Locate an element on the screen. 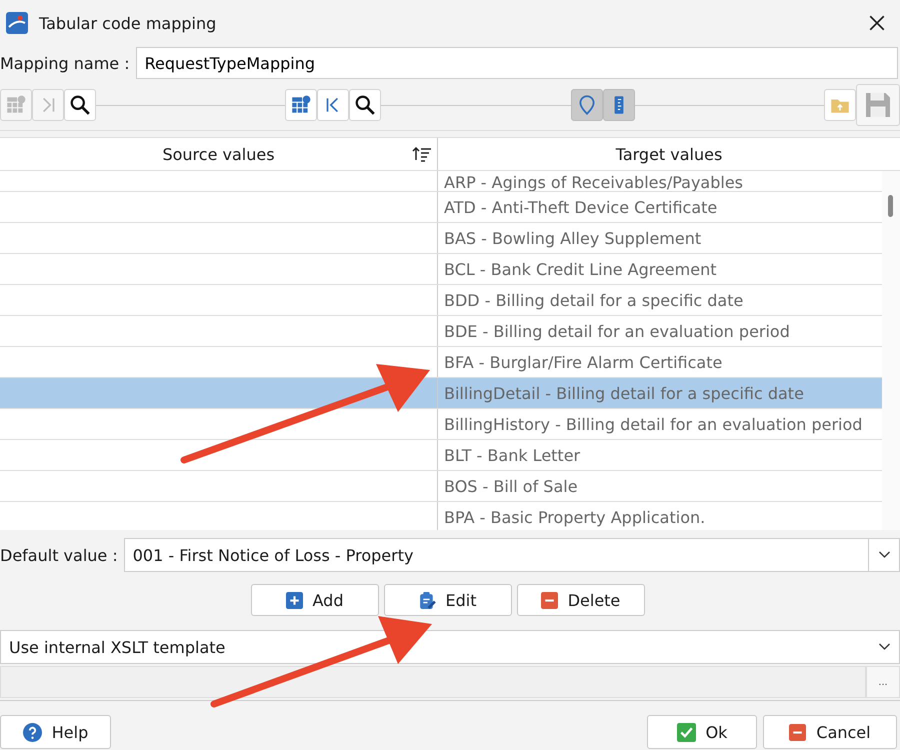 The image size is (900, 750). template-dropdown: Use internal XSLT template is located at coordinates (450, 647).